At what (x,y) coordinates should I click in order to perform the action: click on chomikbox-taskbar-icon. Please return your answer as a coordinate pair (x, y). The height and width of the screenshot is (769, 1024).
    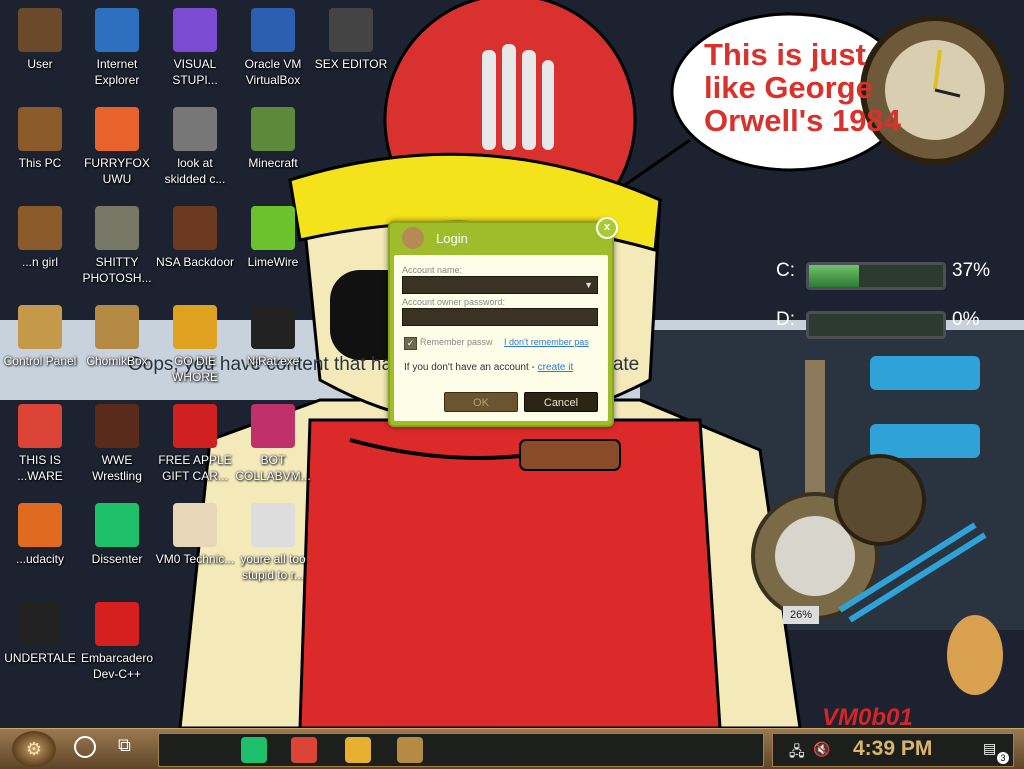
    Looking at the image, I should click on (410, 750).